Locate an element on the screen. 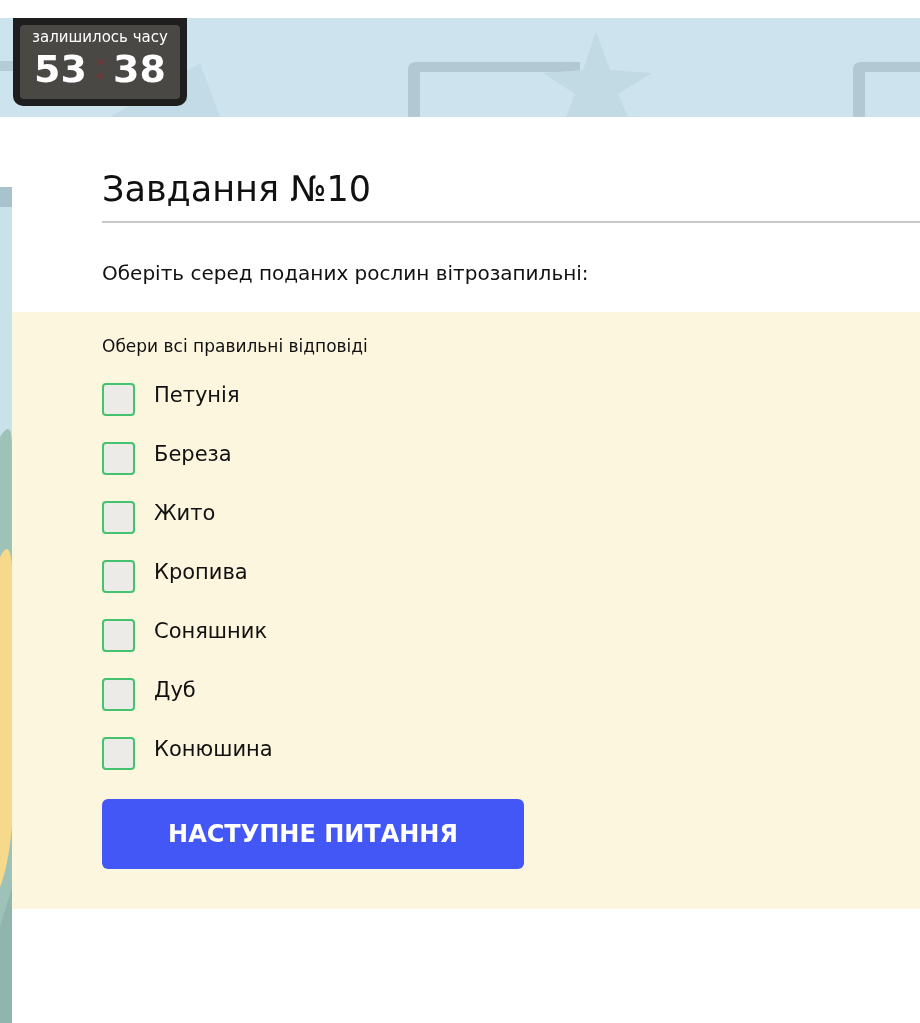 This screenshot has width=920, height=1023. next-question-button: НАСТУПНЕ ПИТАННЯ is located at coordinates (313, 834).